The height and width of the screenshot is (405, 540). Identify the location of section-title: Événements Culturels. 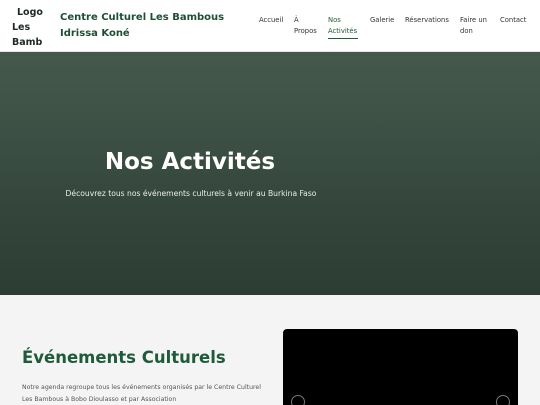
(124, 357).